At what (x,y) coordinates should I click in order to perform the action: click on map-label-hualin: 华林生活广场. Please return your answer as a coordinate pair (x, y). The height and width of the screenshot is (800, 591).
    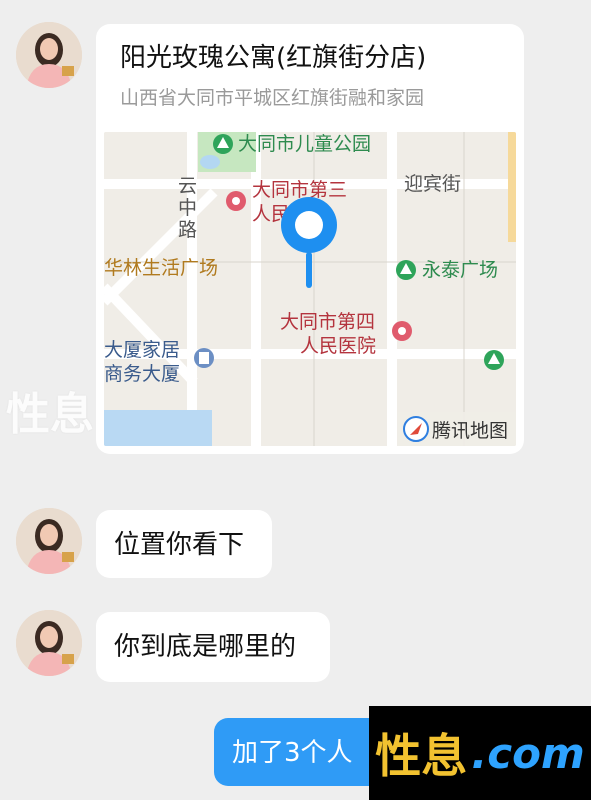
    Looking at the image, I should click on (161, 268).